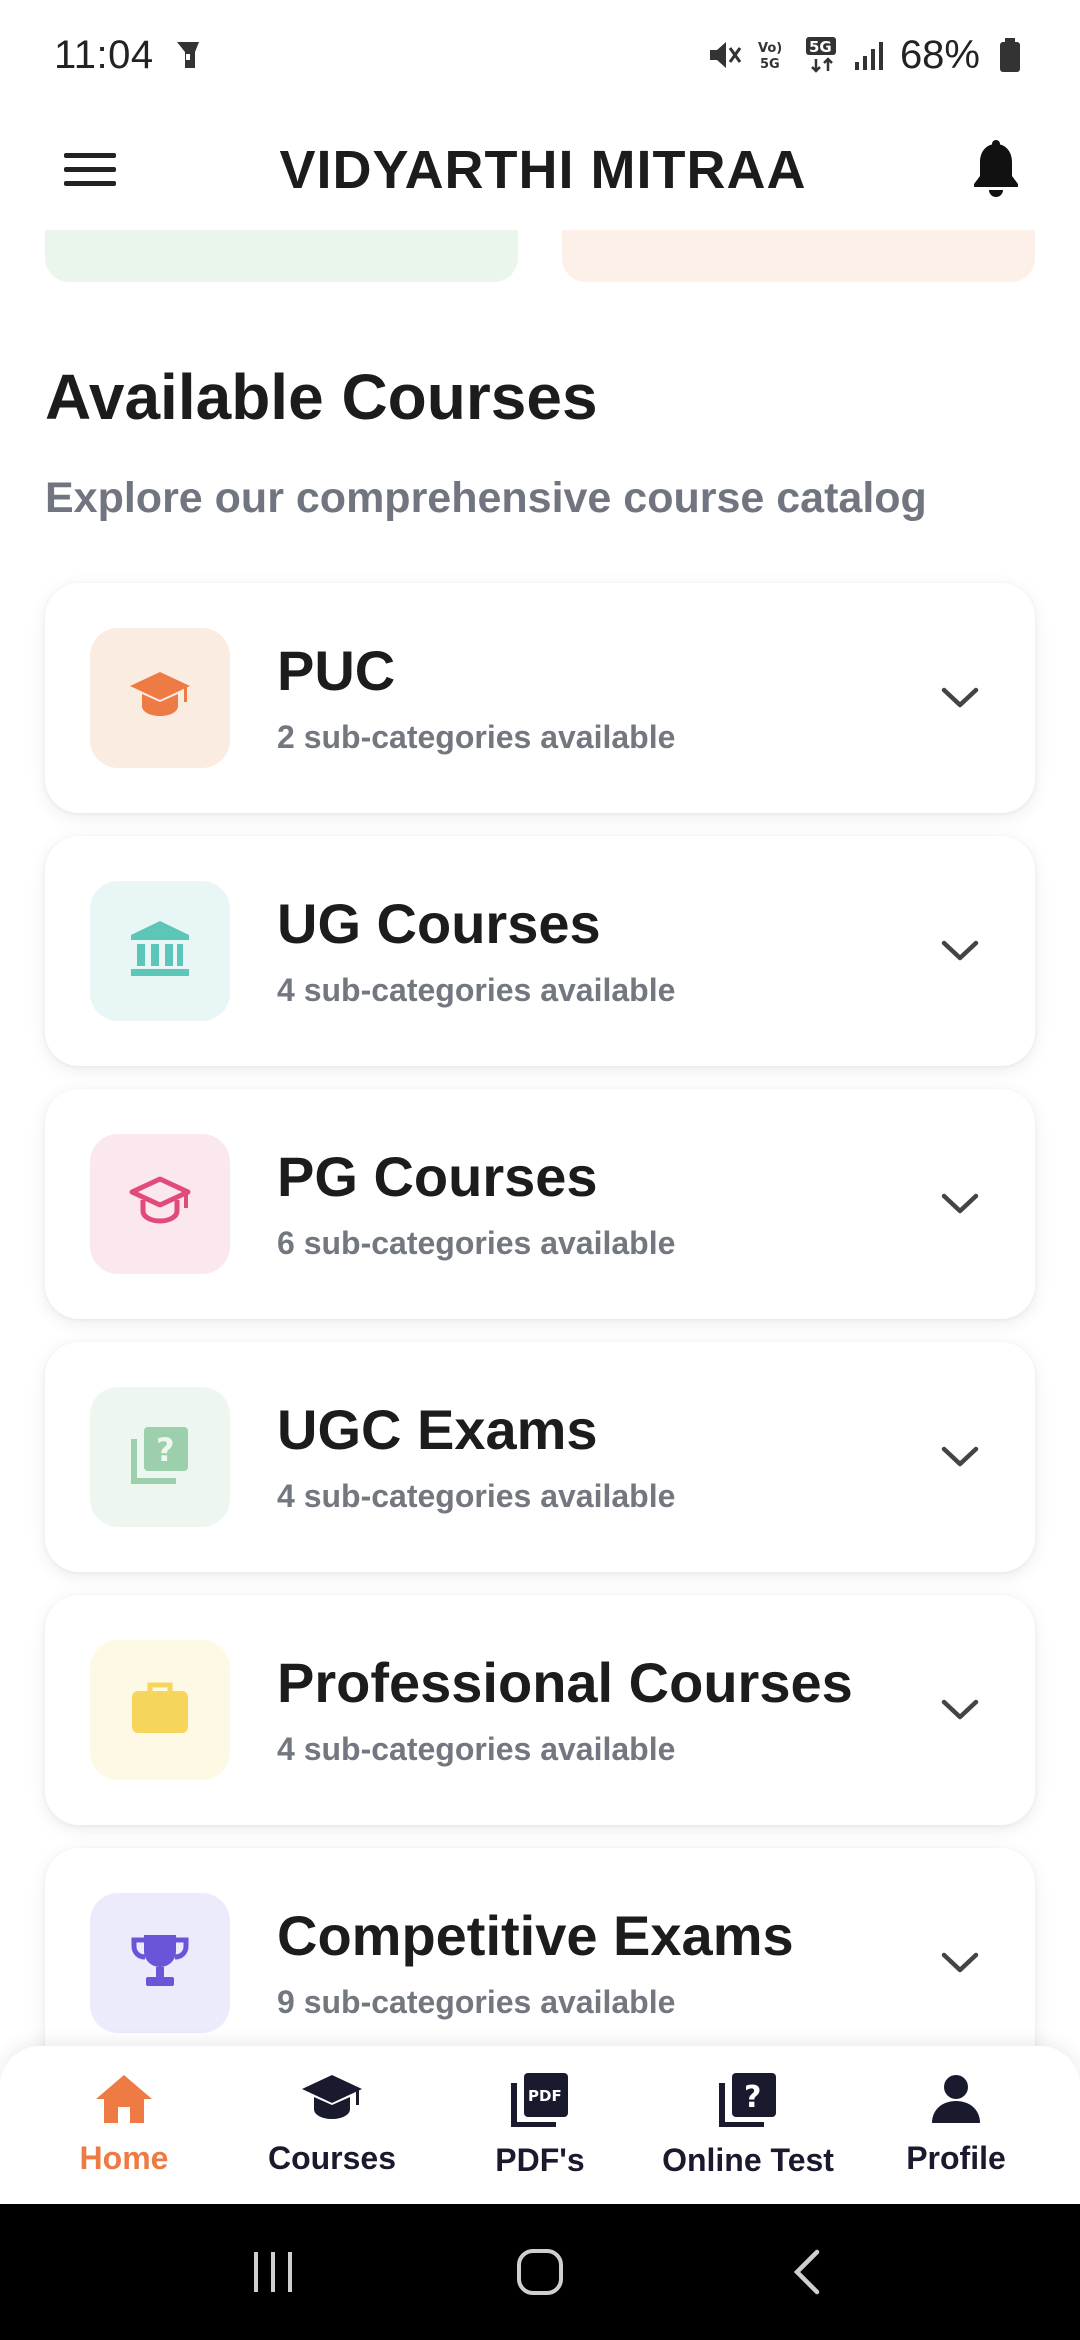 This screenshot has width=1080, height=2340. I want to click on institution-icon, so click(160, 951).